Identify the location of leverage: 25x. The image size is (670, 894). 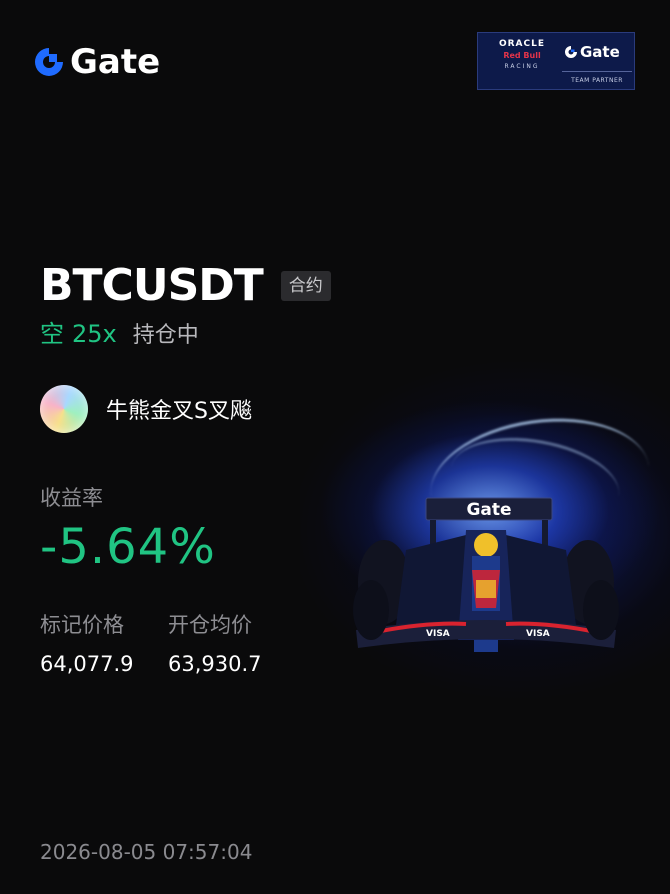
(94, 334).